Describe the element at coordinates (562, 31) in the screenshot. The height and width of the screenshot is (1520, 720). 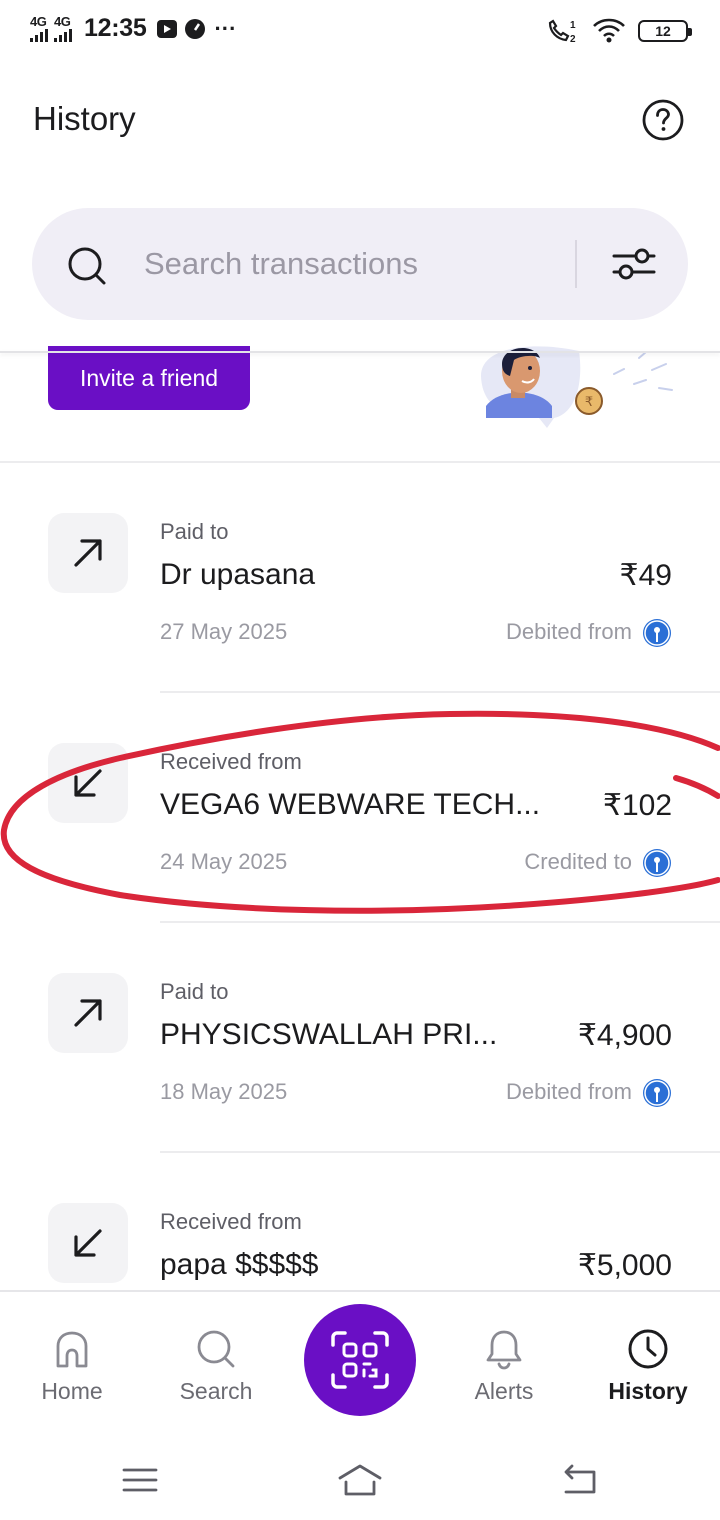
I see `wifi-call-icon: 1 2` at that location.